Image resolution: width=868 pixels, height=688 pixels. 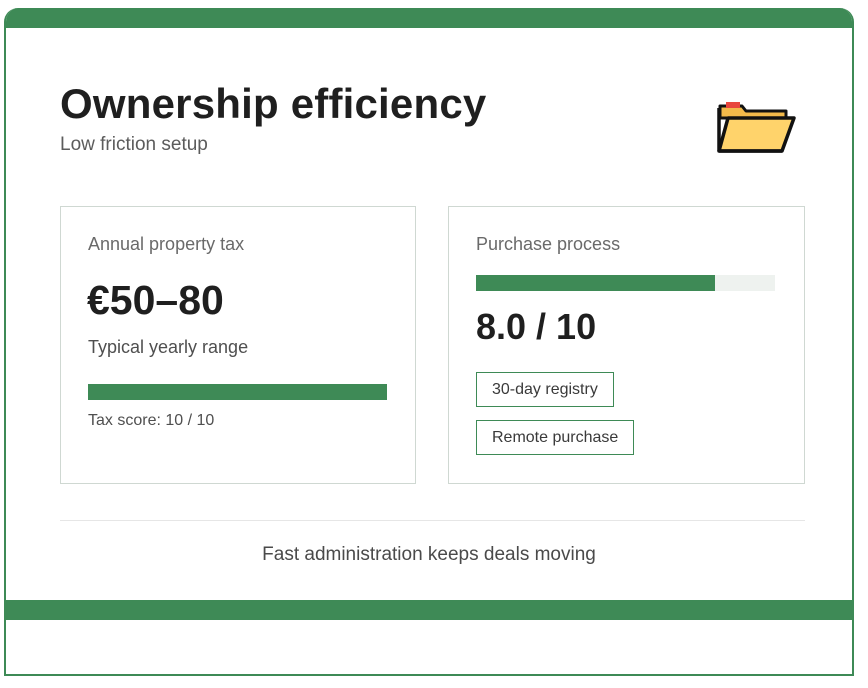 What do you see at coordinates (151, 420) in the screenshot?
I see `tax-score-text: Tax score: 10 / 10` at bounding box center [151, 420].